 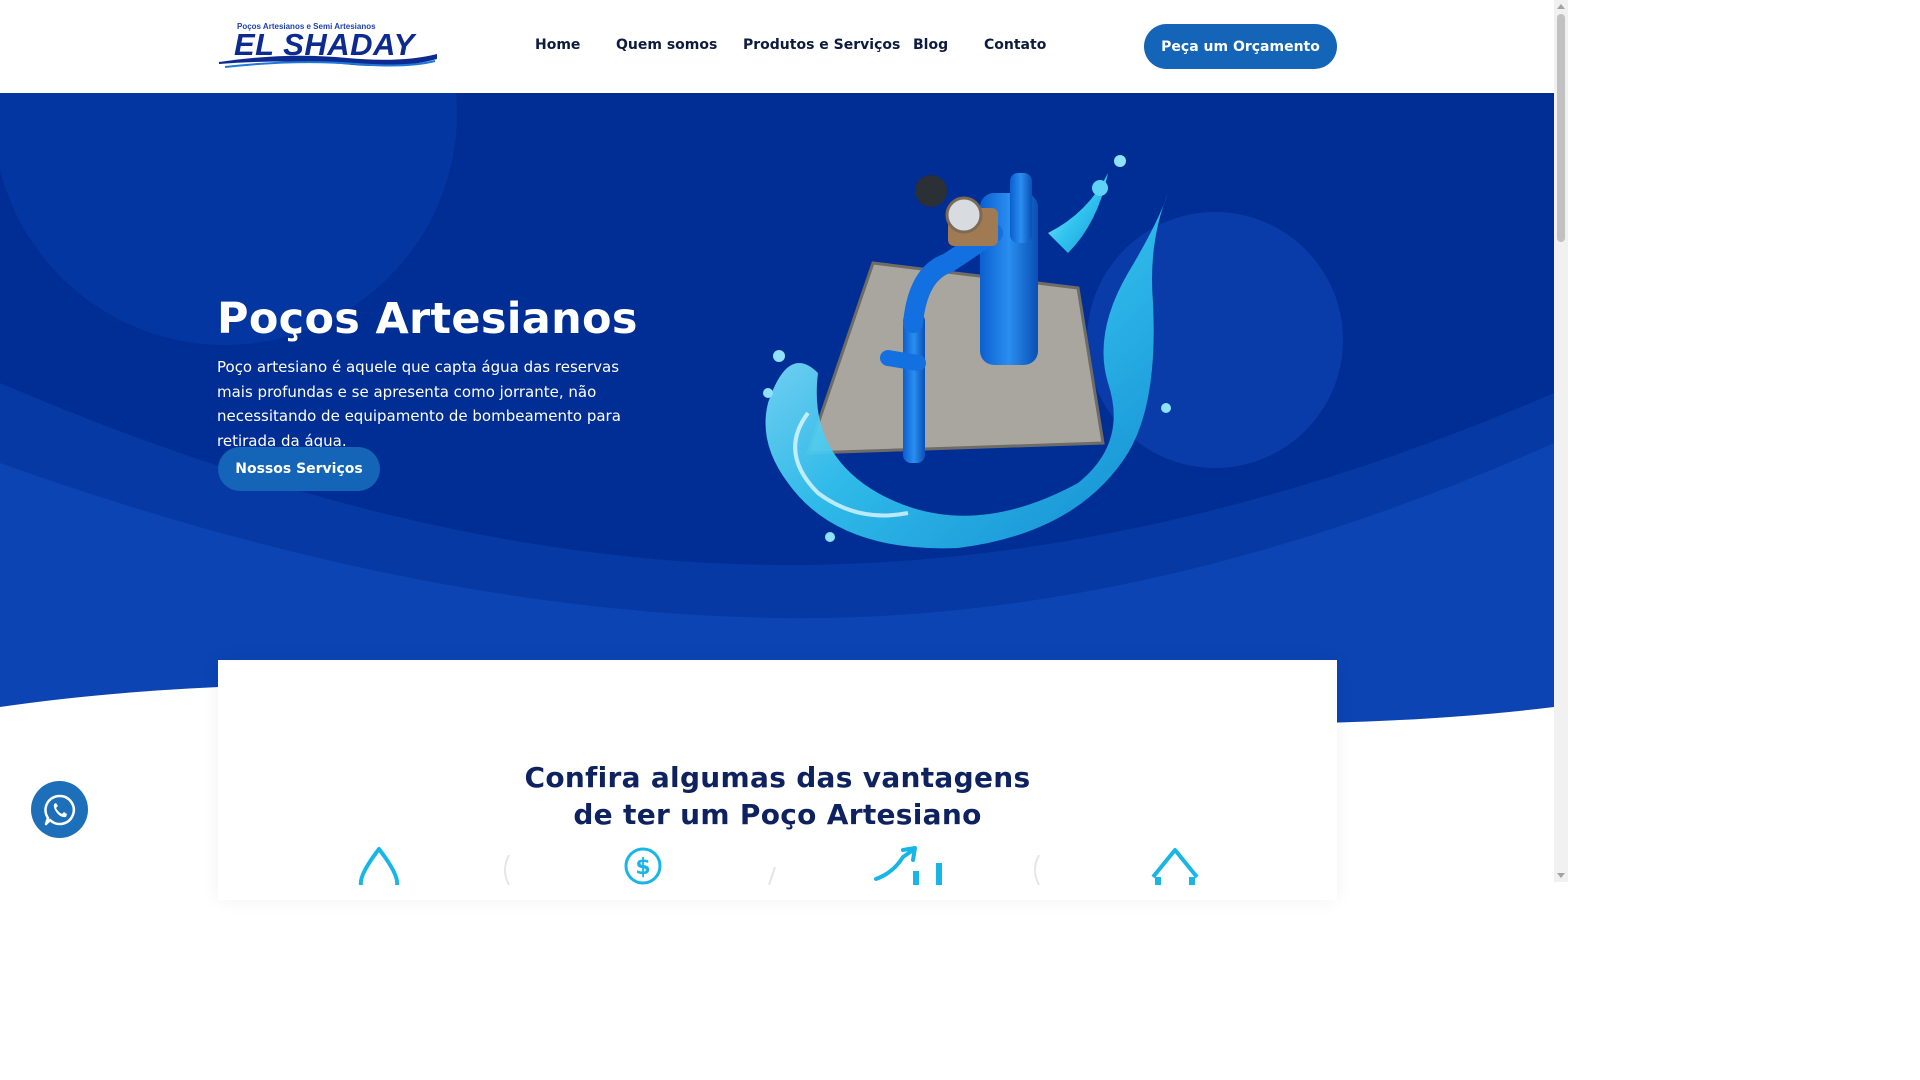 What do you see at coordinates (1561, 6) in the screenshot?
I see `scroll-up-arrow-icon` at bounding box center [1561, 6].